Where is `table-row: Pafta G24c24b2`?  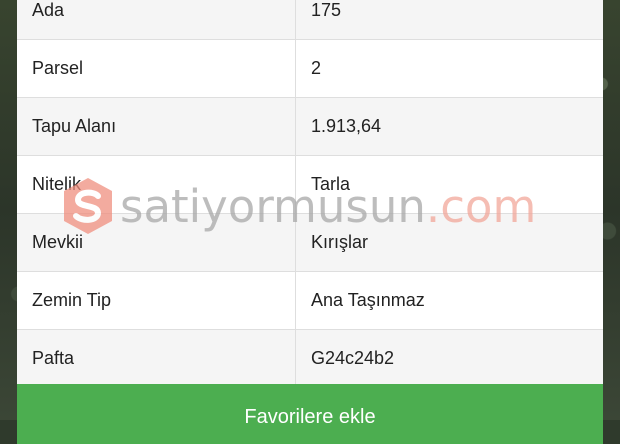 table-row: Pafta G24c24b2 is located at coordinates (310, 358).